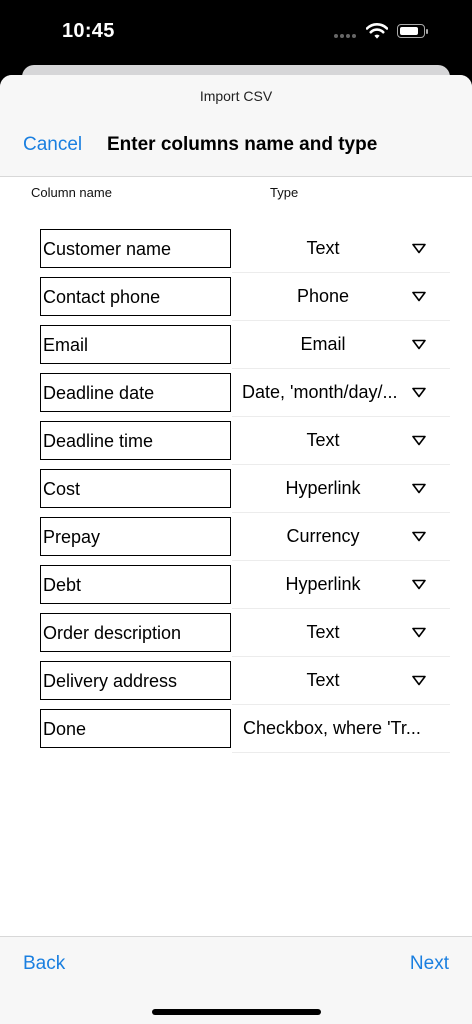 This screenshot has width=472, height=1024. I want to click on column-row: Prepay Currency, so click(236, 537).